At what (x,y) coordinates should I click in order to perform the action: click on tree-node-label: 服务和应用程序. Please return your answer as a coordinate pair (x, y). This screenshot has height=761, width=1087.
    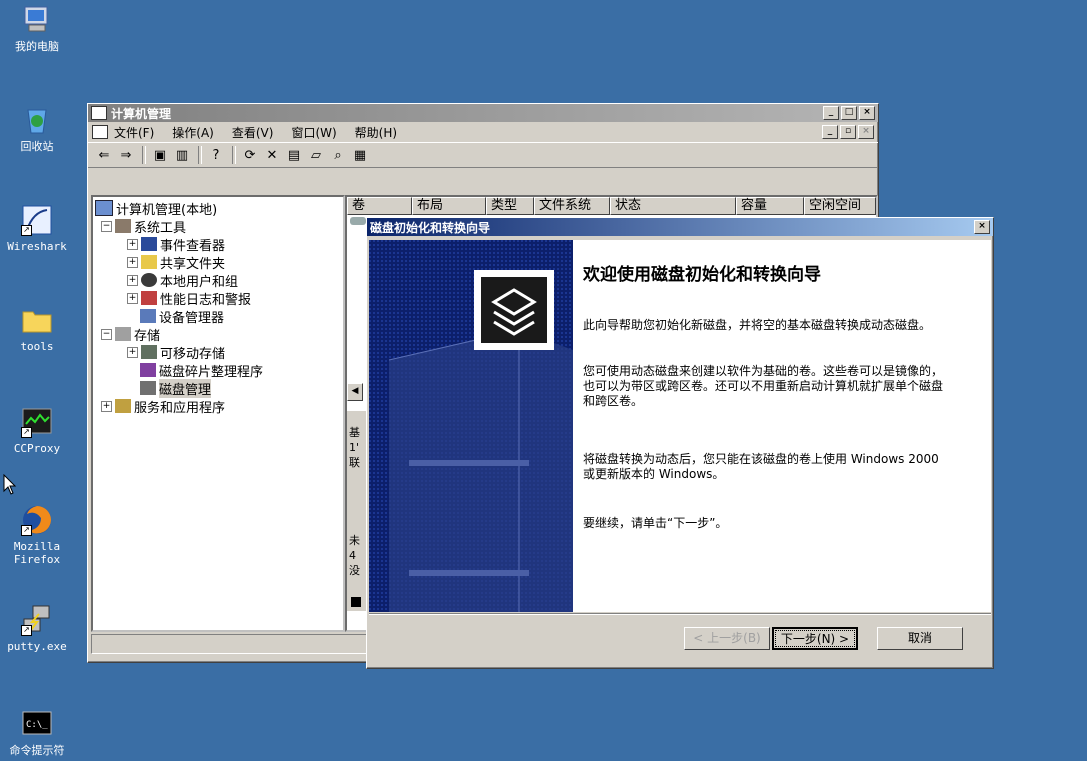
    Looking at the image, I should click on (180, 408).